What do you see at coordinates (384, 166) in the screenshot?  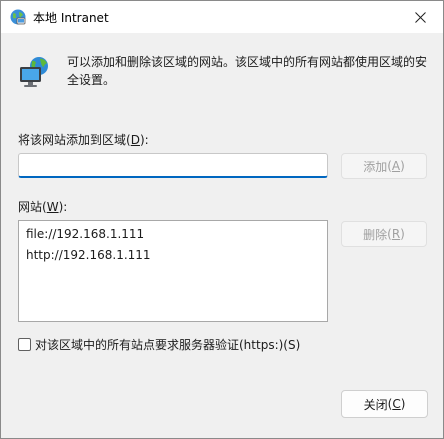 I see `add-button: 添加(A)` at bounding box center [384, 166].